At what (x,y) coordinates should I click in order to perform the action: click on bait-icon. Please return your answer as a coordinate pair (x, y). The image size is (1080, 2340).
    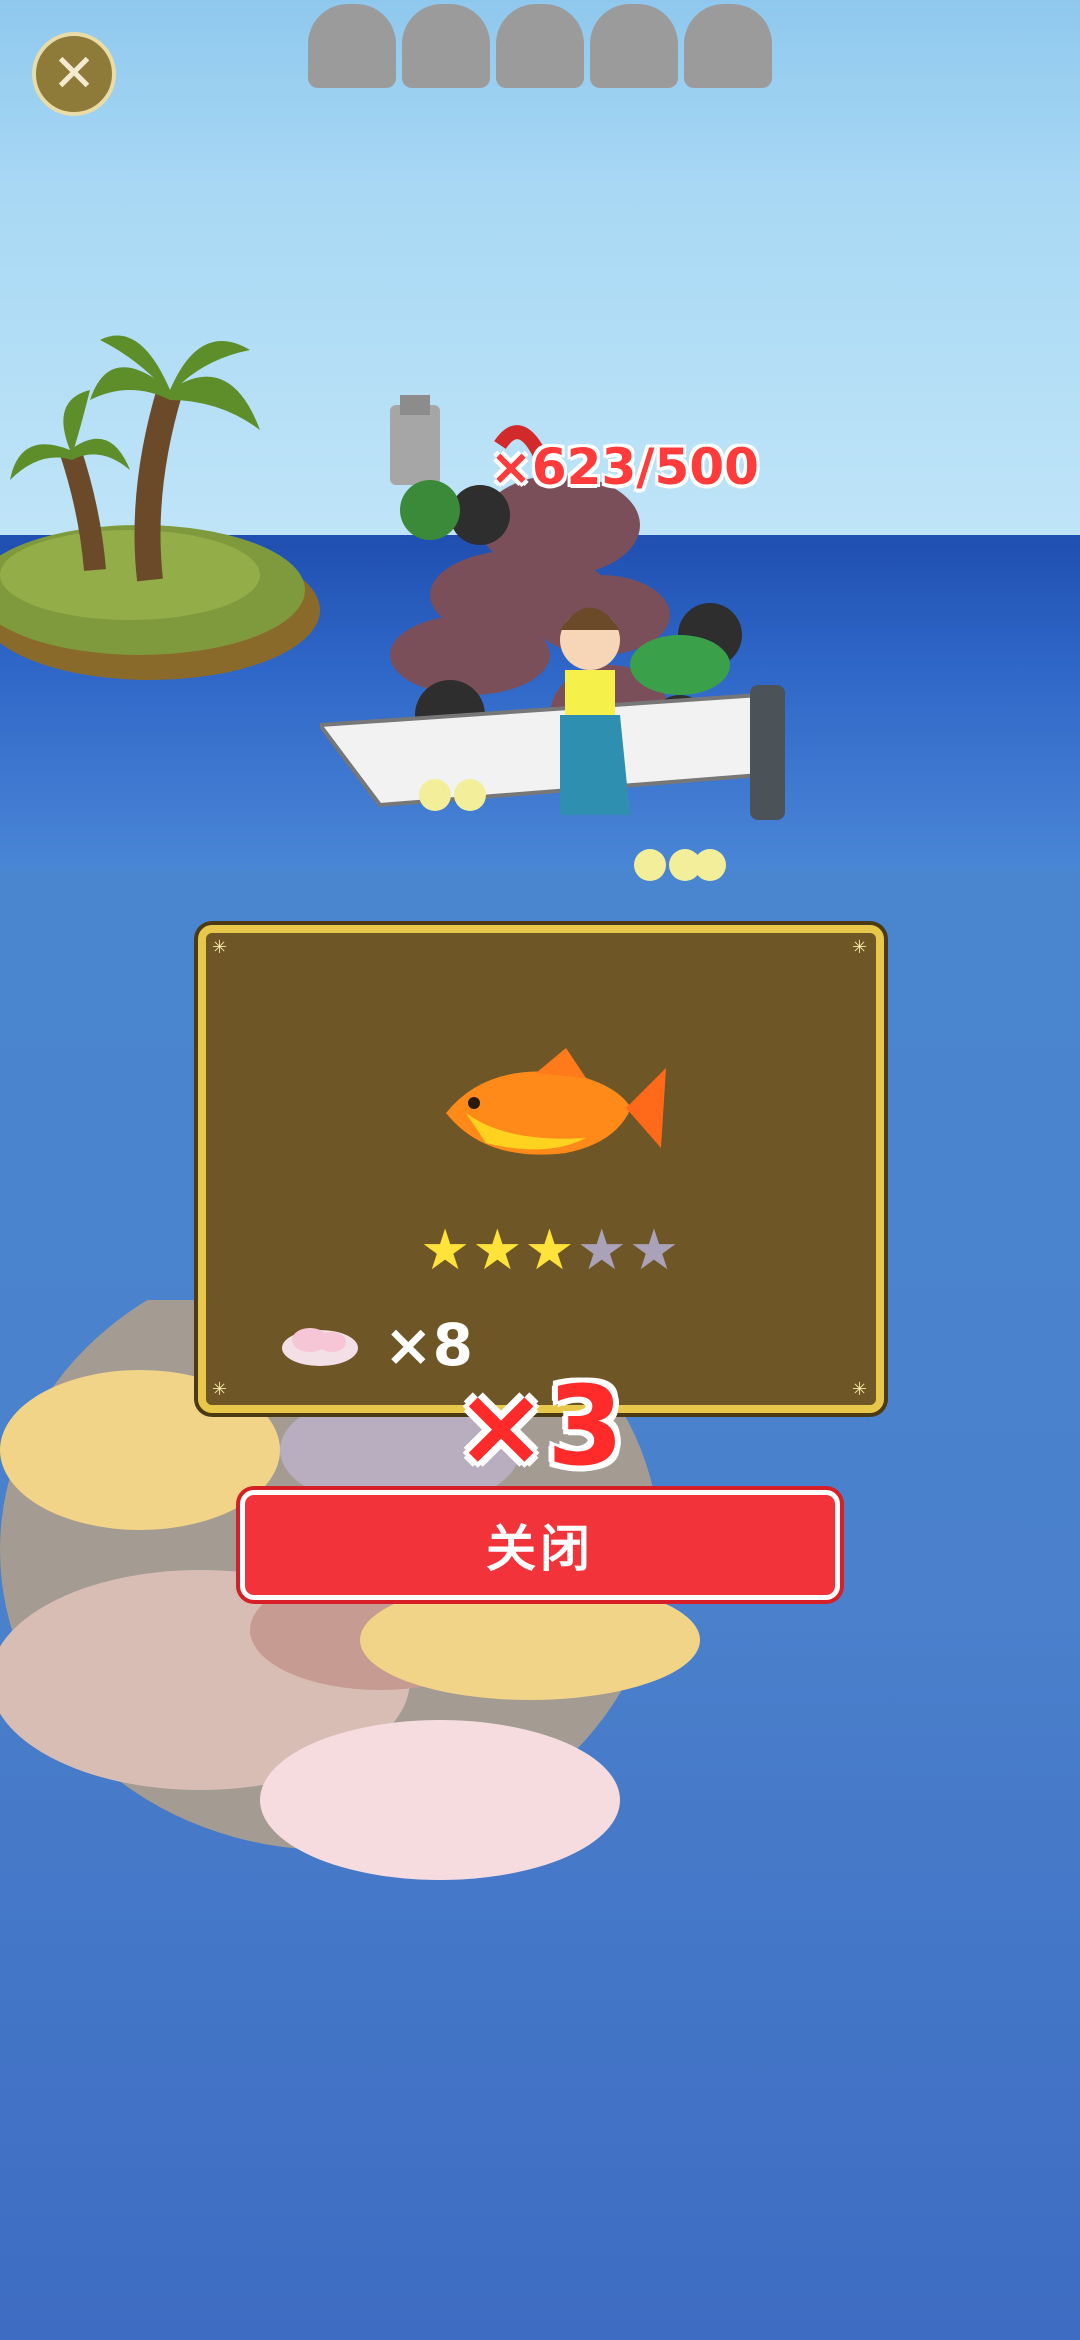
    Looking at the image, I should click on (320, 1347).